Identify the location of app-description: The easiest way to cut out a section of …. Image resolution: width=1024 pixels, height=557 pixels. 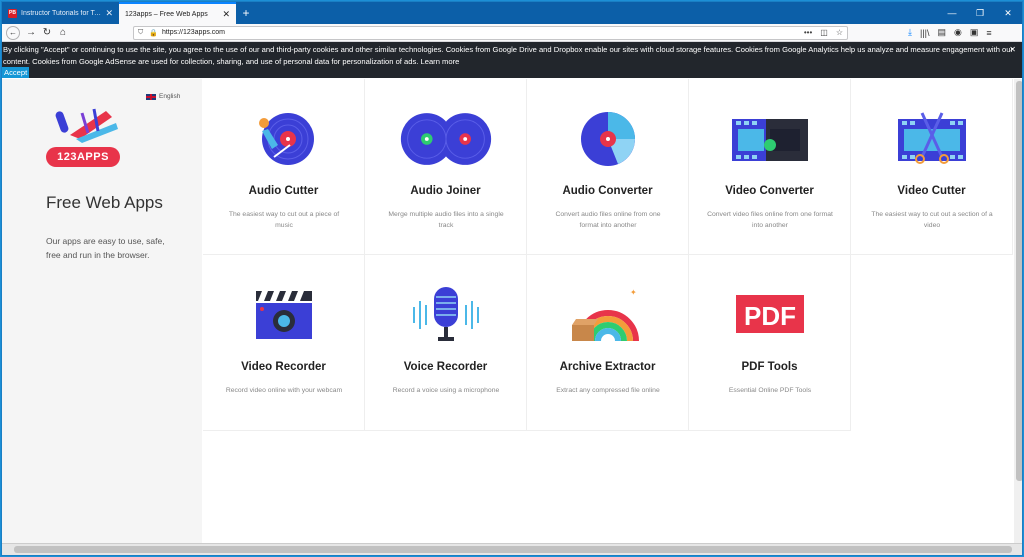
(932, 220).